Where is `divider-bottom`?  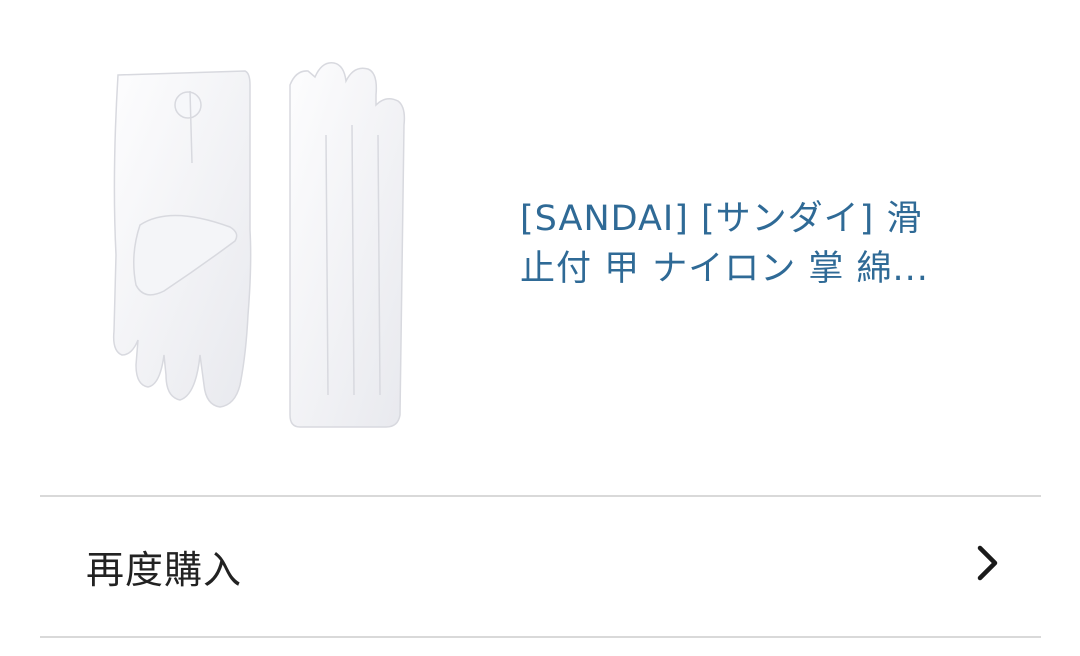
divider-bottom is located at coordinates (540, 637).